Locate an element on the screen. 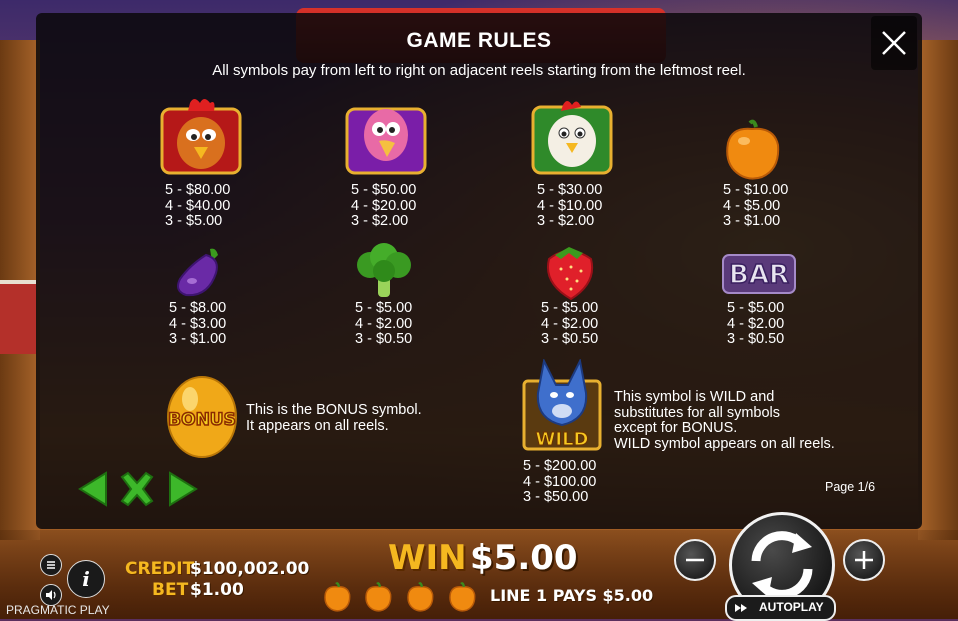  pay-line: 3 - $5.00 is located at coordinates (194, 221).